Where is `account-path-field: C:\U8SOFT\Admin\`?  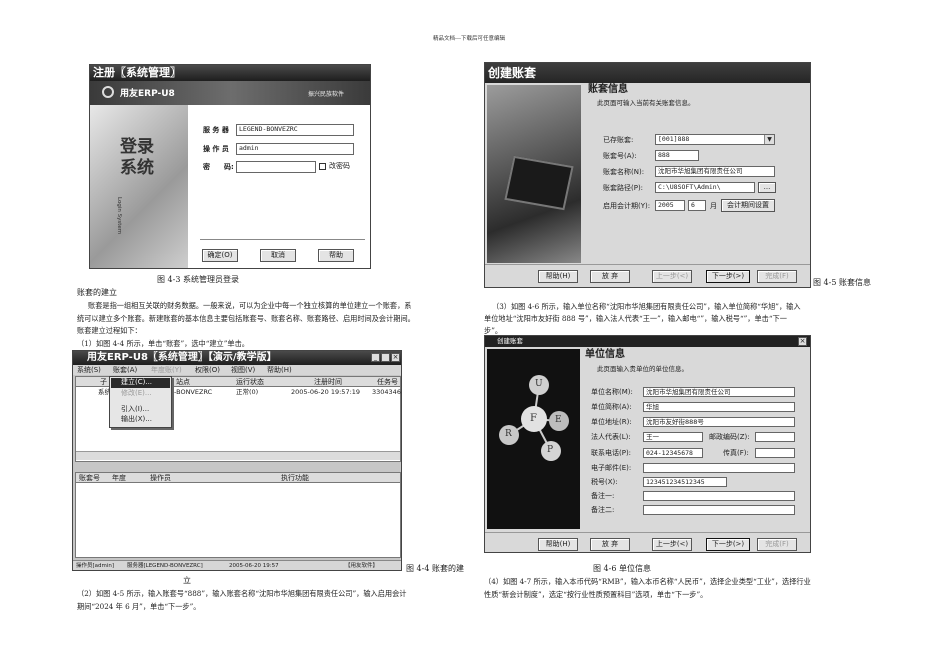 account-path-field: C:\U8SOFT\Admin\ is located at coordinates (705, 187).